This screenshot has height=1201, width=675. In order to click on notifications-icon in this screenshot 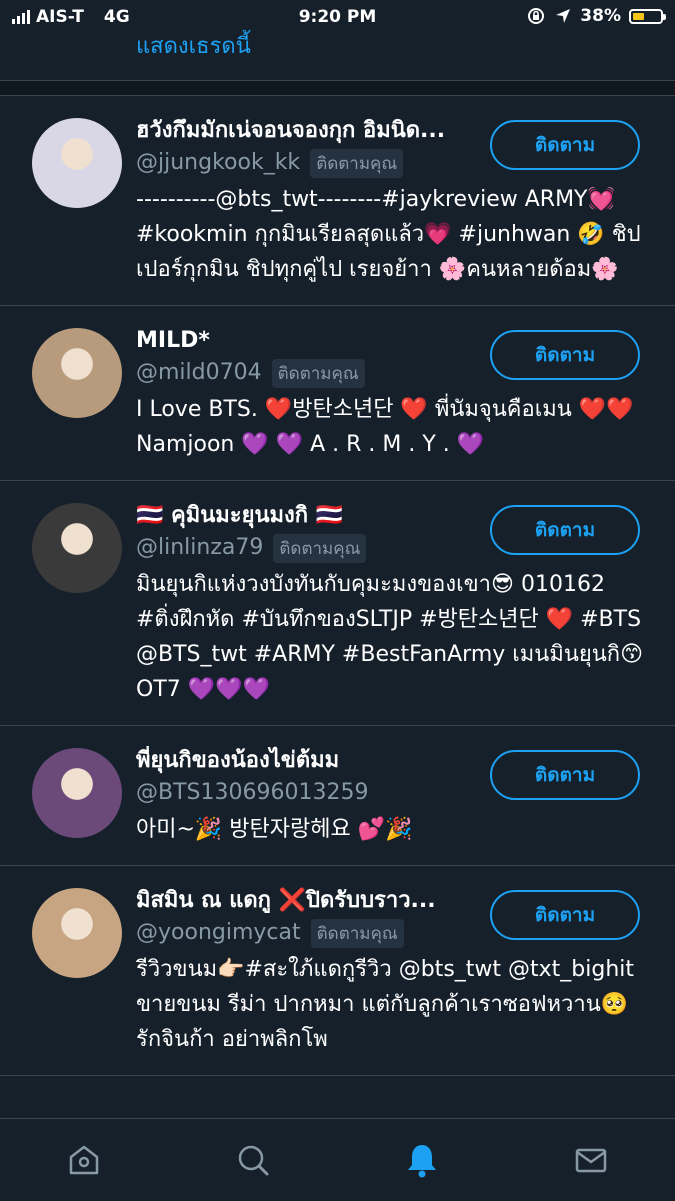, I will do `click(421, 1161)`.